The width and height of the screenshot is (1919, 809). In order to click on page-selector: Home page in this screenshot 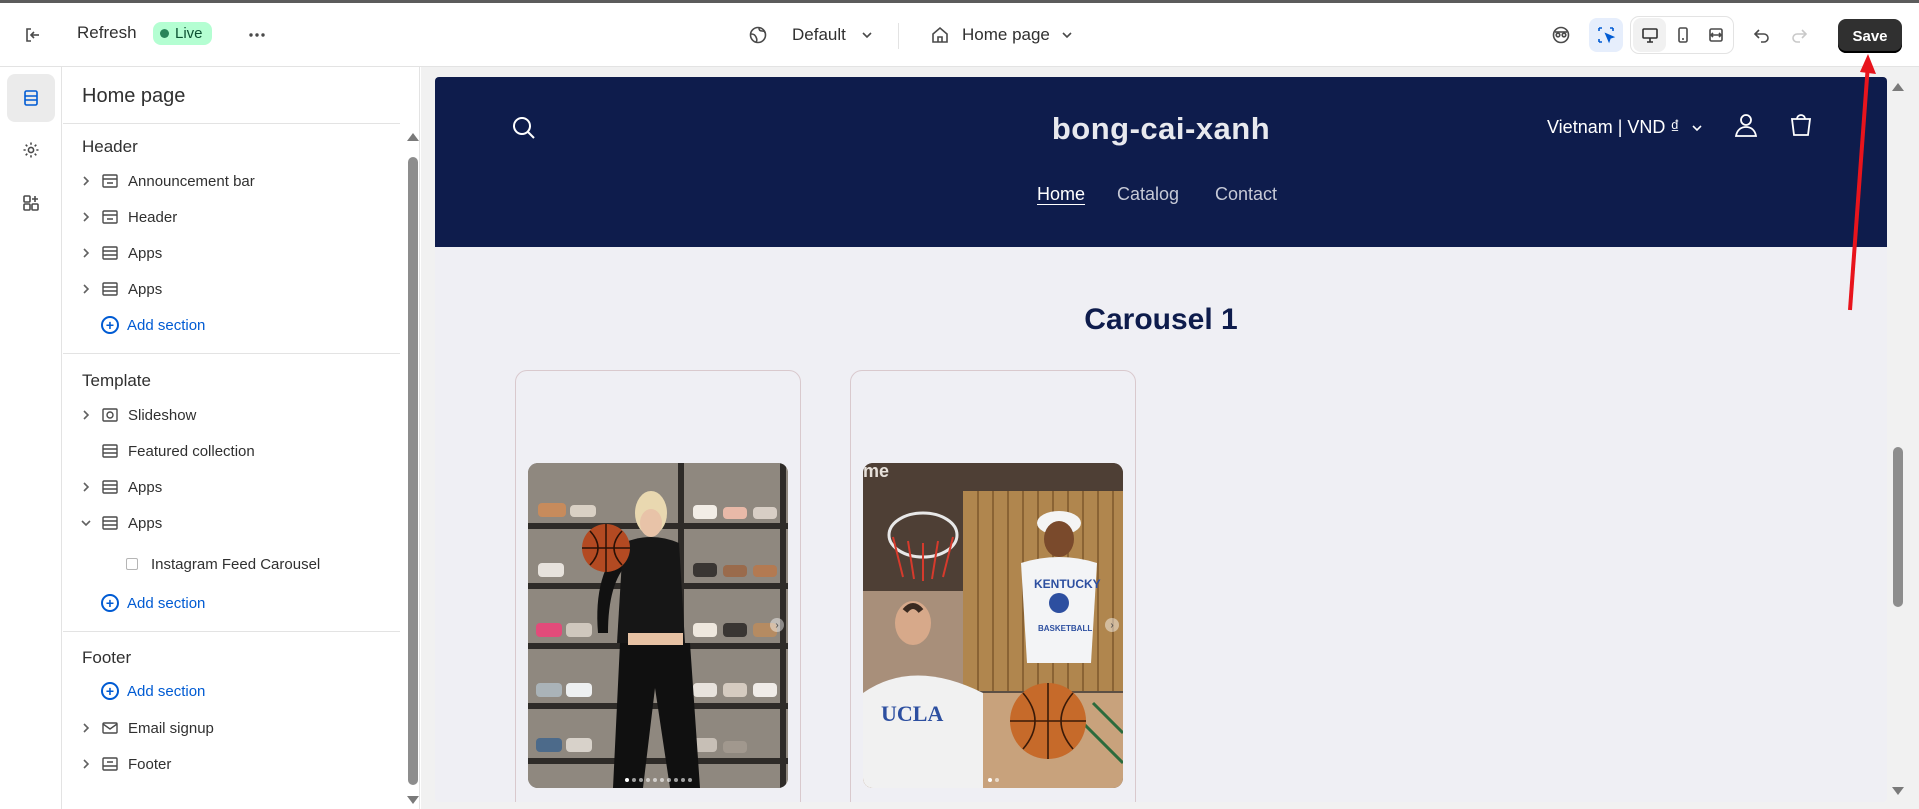, I will do `click(1002, 35)`.